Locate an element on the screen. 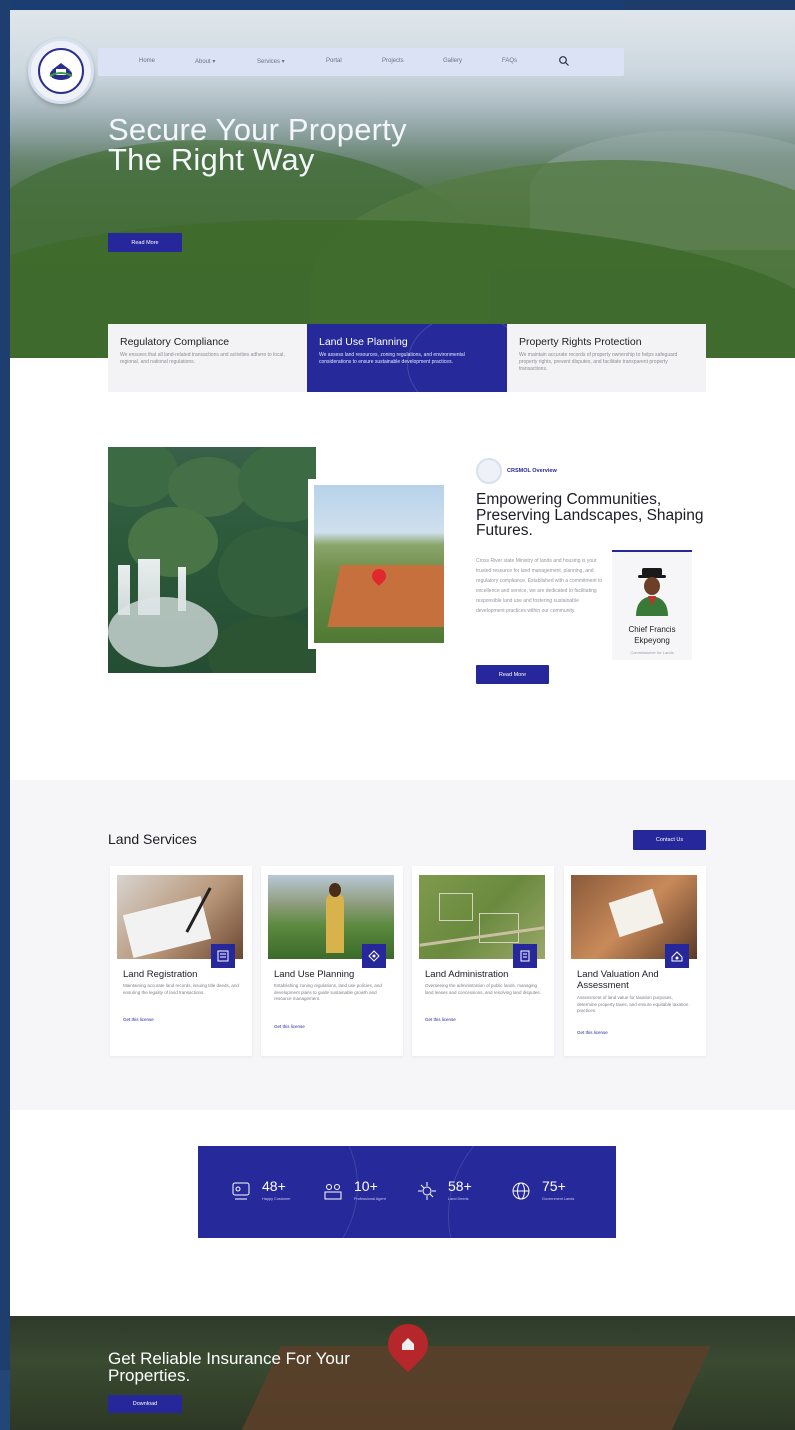 The width and height of the screenshot is (795, 1430). home-icon is located at coordinates (408, 1344).